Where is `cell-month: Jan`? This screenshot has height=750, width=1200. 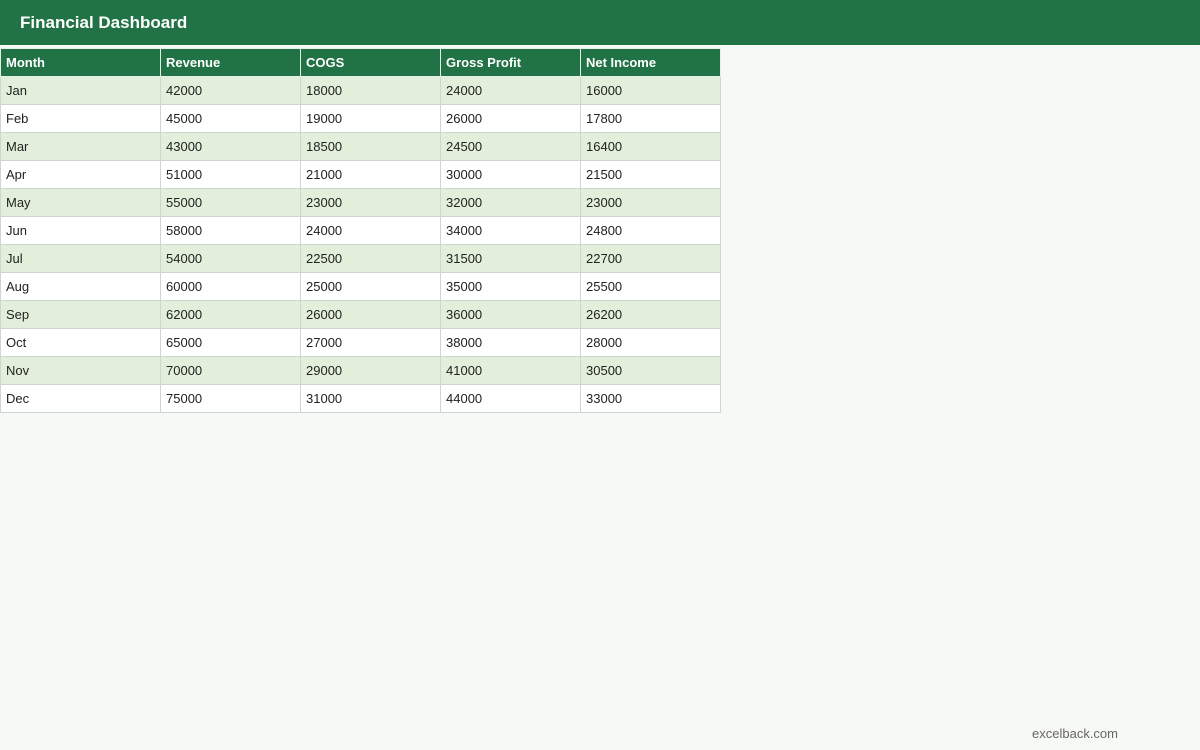
cell-month: Jan is located at coordinates (80, 90).